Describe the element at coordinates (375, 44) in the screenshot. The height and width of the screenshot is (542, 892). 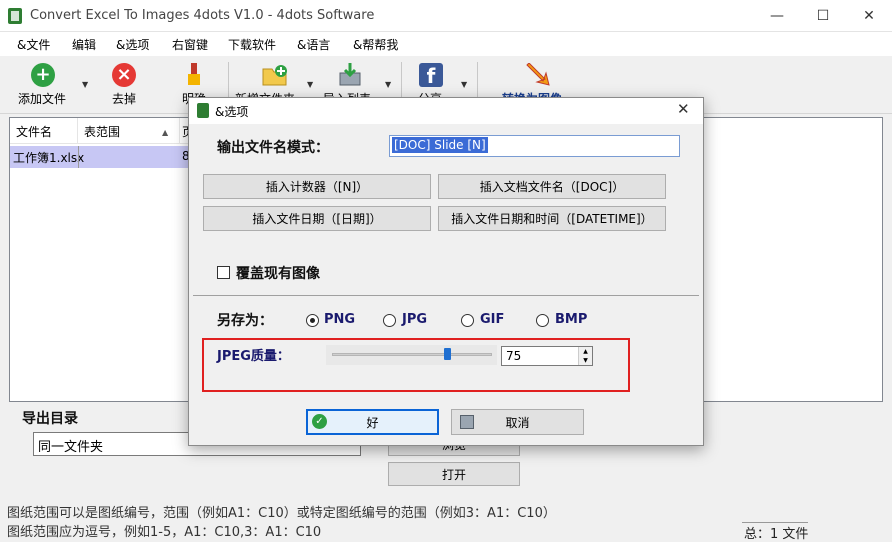
I see `menu-help: &帮帮我` at that location.